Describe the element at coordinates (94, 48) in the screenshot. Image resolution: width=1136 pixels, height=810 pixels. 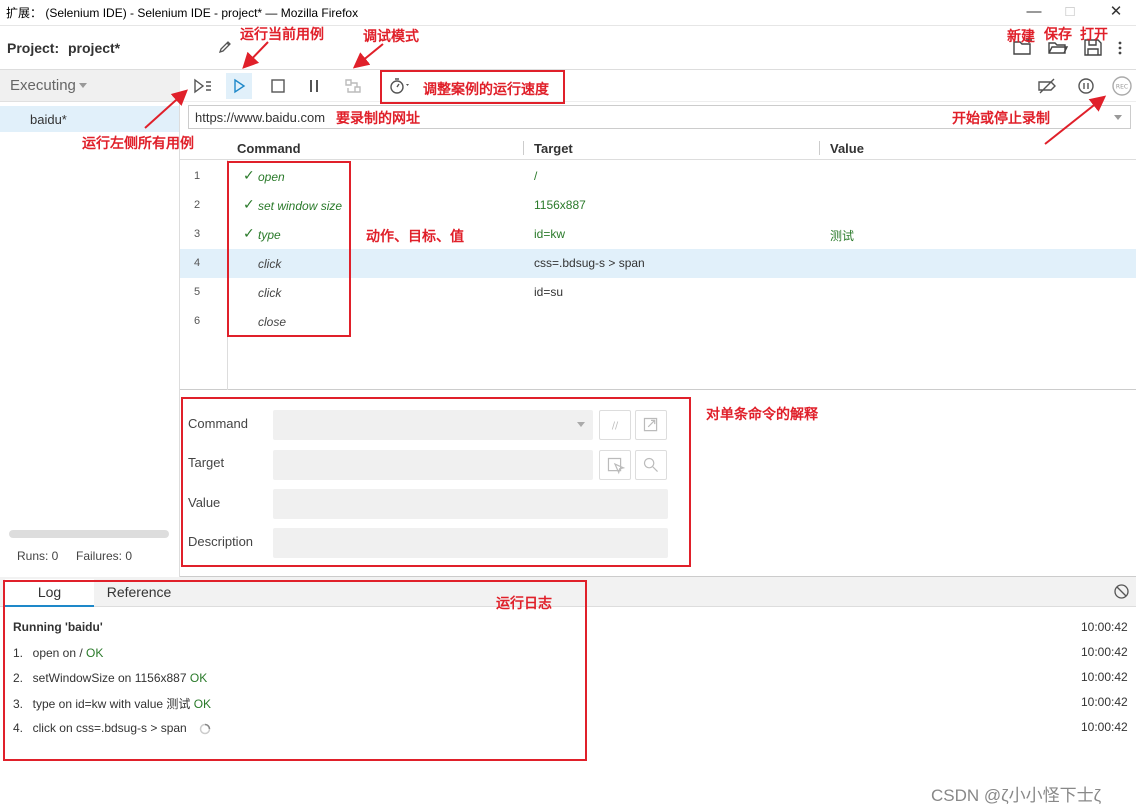
I see `project-name: project*` at that location.